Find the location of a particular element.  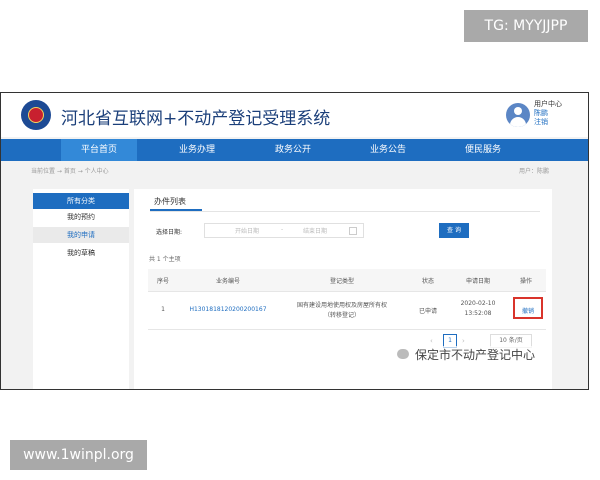

watermark-text: 保定市不动产登记中心 is located at coordinates (475, 354).